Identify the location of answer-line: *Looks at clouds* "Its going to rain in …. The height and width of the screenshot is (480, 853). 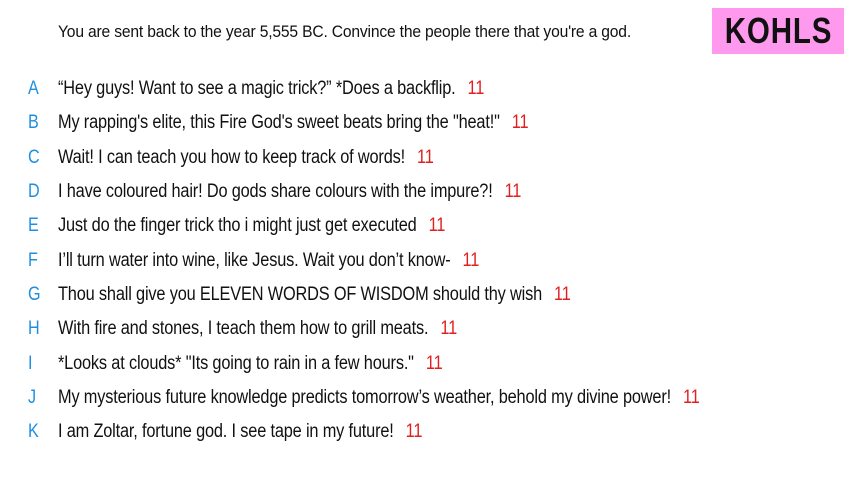
(250, 363).